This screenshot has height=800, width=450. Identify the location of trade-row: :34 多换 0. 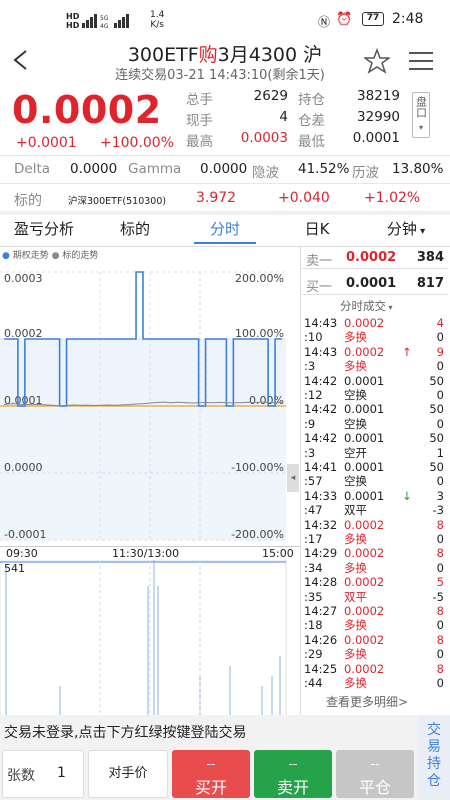
(375, 568).